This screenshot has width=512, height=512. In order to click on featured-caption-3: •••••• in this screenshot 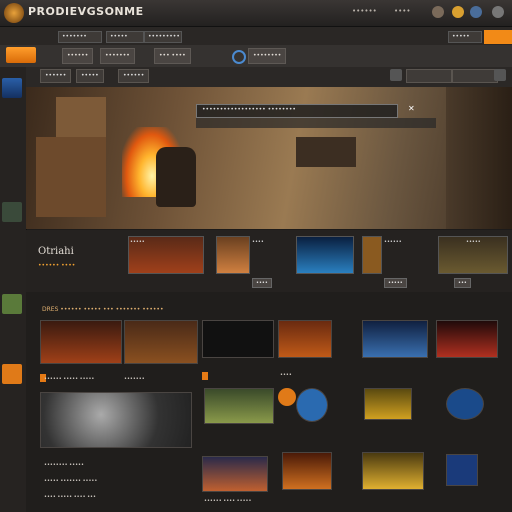, I will do `click(393, 242)`.